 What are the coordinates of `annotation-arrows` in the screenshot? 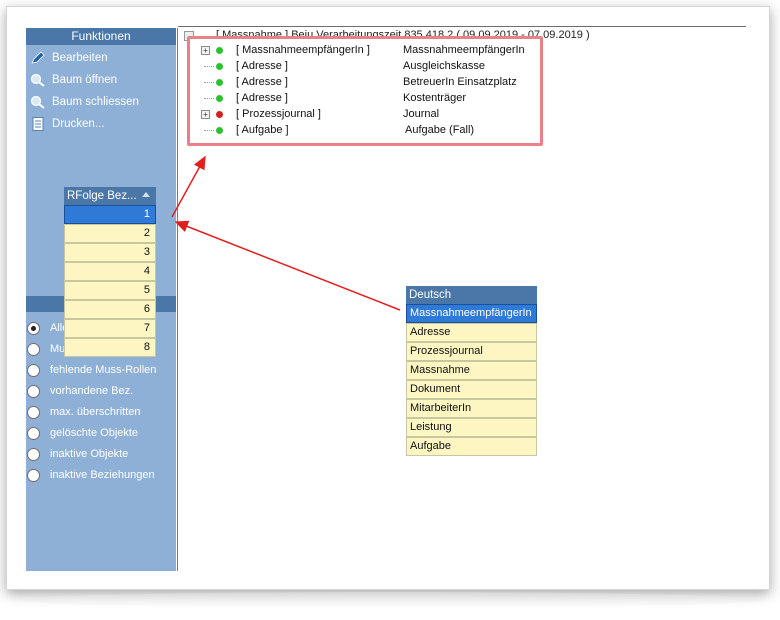 It's located at (286, 233).